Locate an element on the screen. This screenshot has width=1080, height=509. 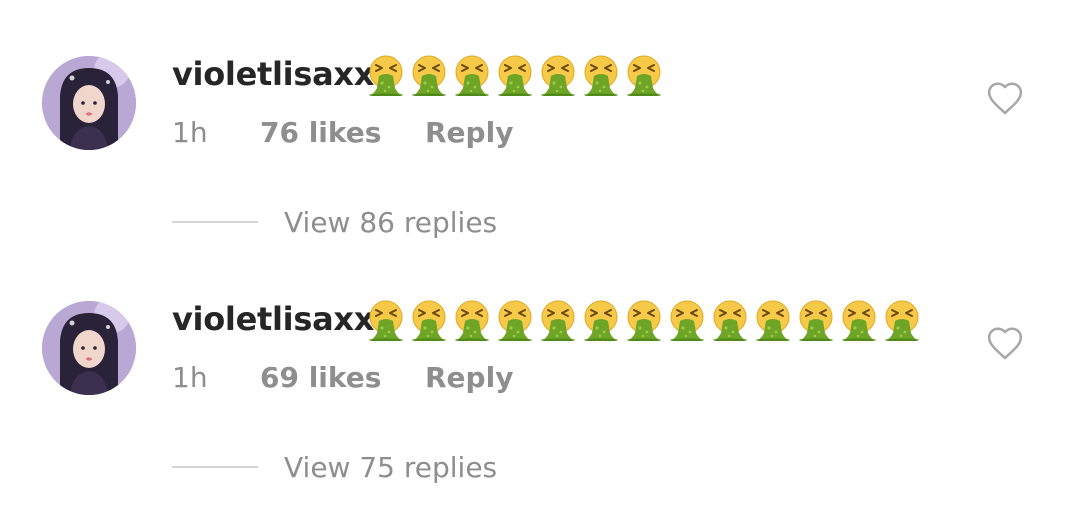
comment-meta: 1h 76 likes Reply is located at coordinates (342, 132).